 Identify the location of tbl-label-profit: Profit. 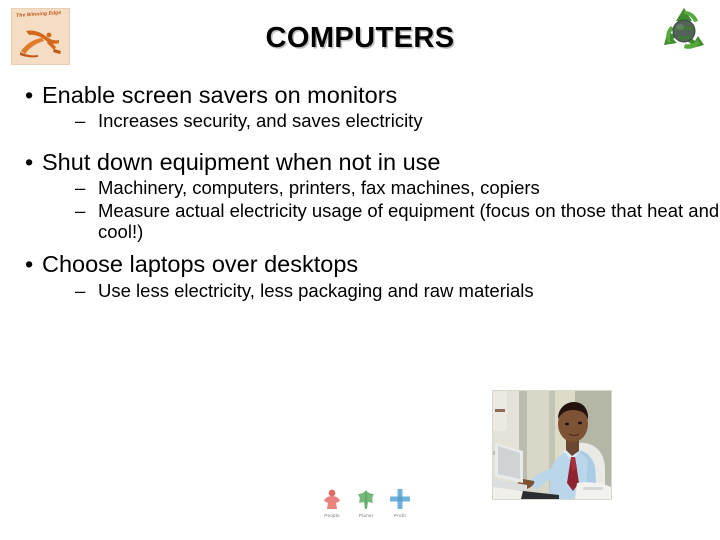
(400, 515).